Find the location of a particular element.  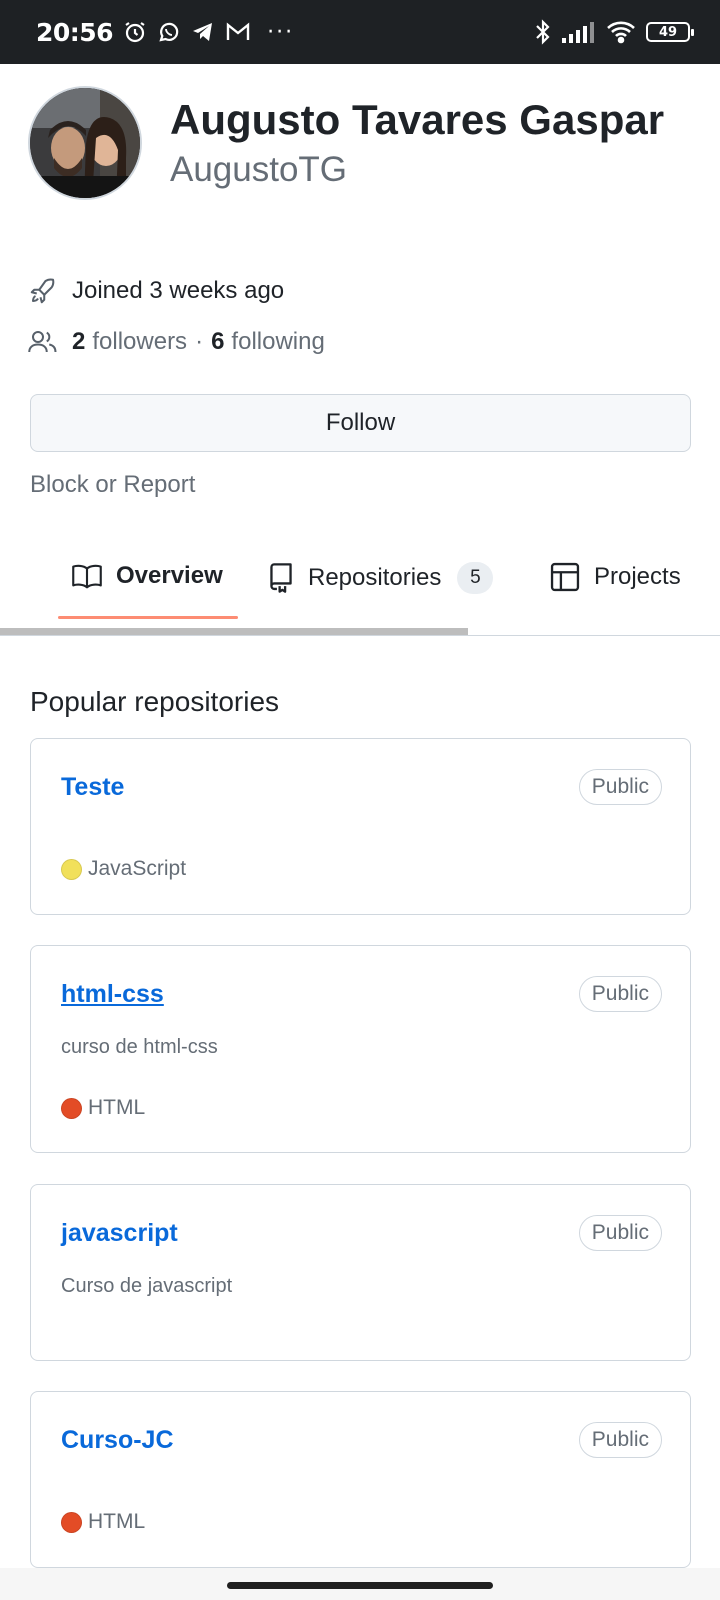

tab-projects: Projects is located at coordinates (615, 577).